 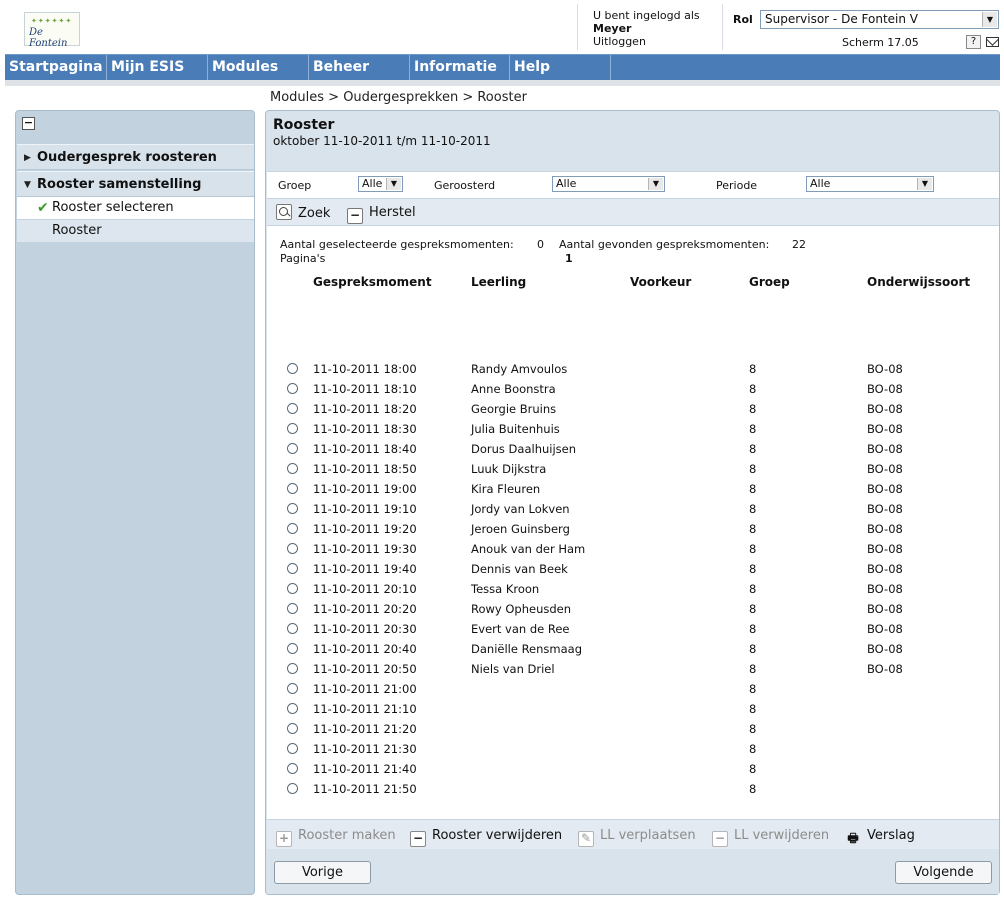 I want to click on table-row: 11-10-2011 20:30 Evert van de Ree 8 BO-08, so click(x=633, y=630).